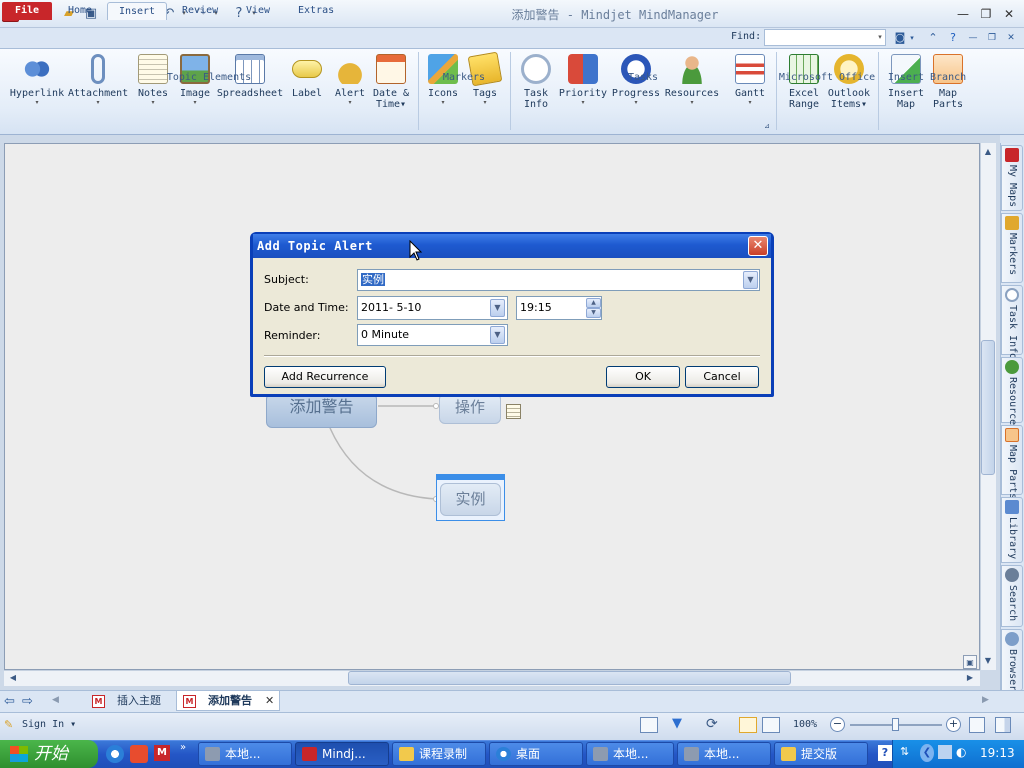  What do you see at coordinates (309, 754) in the screenshot?
I see `mindmanager-task-icon` at bounding box center [309, 754].